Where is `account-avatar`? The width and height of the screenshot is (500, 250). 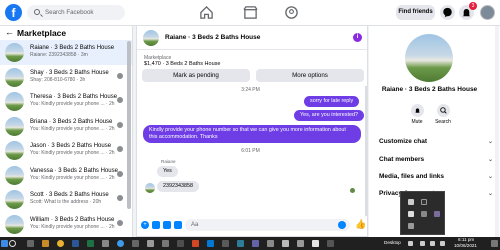
account-avatar is located at coordinates (487, 12).